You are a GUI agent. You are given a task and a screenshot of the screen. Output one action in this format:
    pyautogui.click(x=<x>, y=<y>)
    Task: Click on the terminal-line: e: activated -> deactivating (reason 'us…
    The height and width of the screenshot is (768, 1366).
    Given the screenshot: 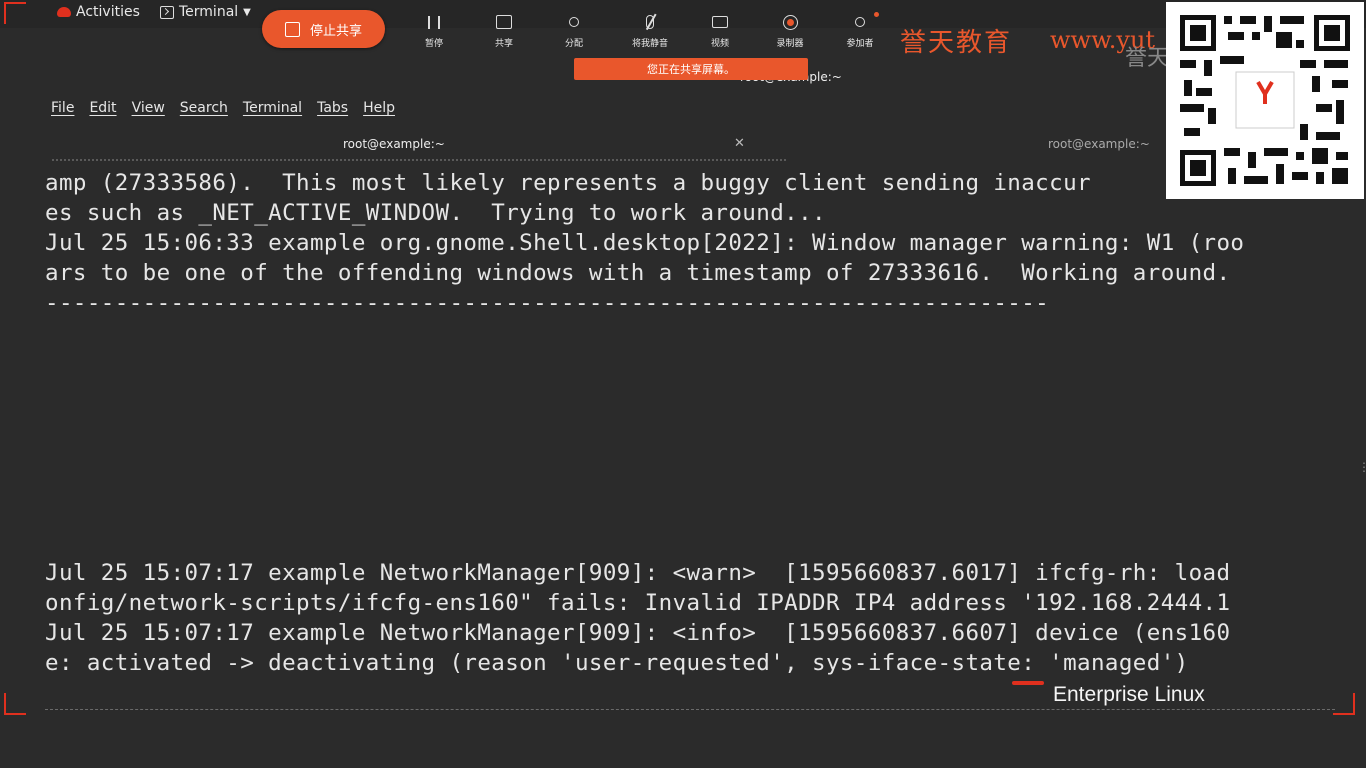 What is the action you would take?
    pyautogui.click(x=617, y=663)
    